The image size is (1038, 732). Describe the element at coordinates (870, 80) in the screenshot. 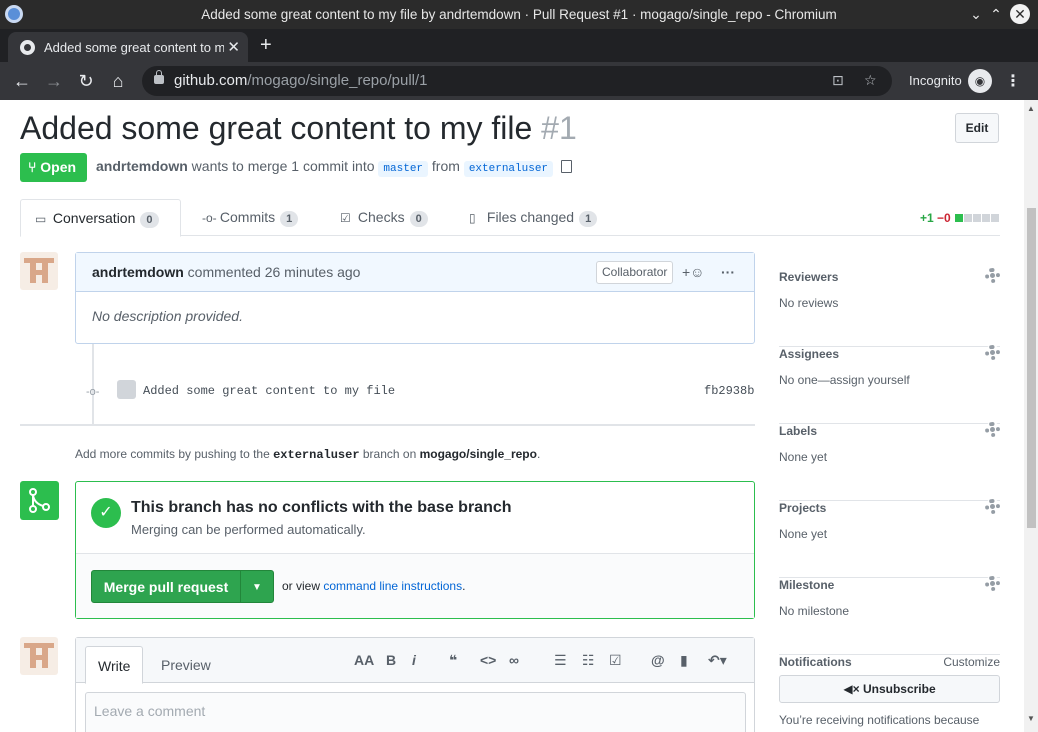

I see `bookmark-star-icon: ☆` at that location.